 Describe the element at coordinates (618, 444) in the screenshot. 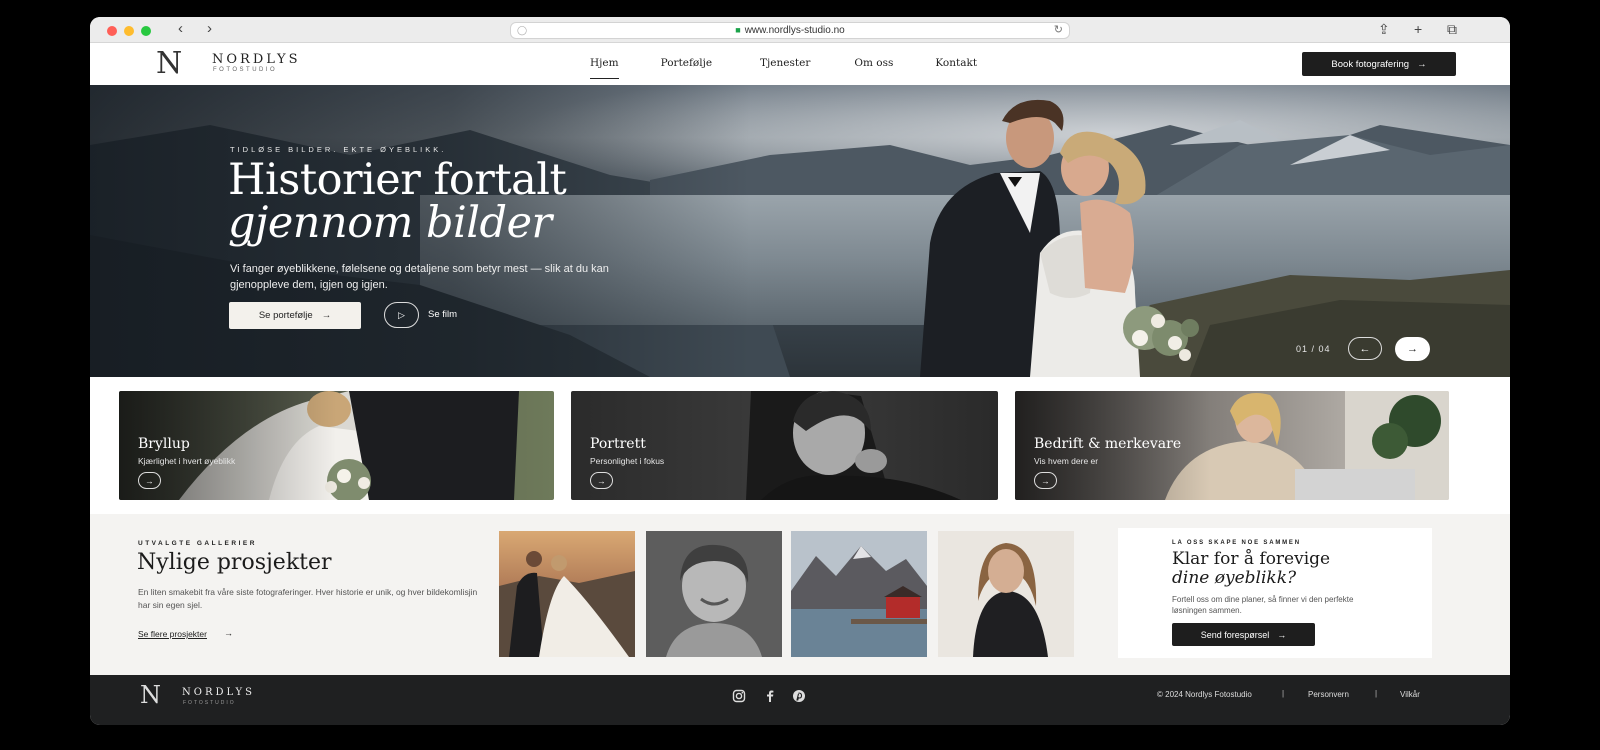

I see `card-title: Portrett` at that location.